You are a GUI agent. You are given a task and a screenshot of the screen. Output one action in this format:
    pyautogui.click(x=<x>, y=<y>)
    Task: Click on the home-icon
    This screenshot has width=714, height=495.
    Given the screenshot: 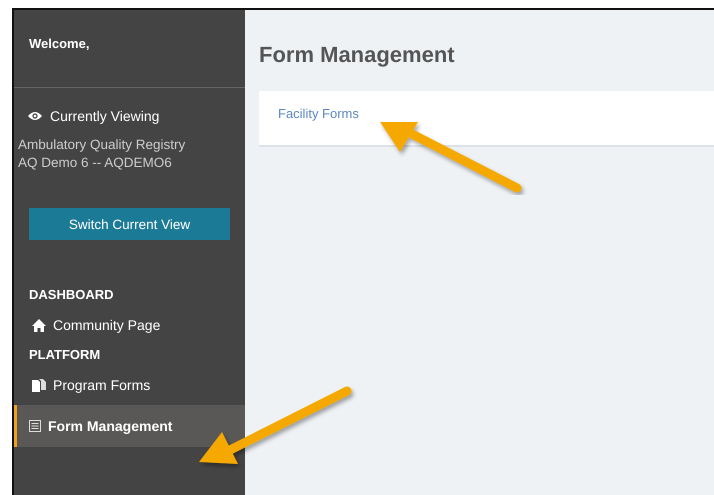 What is the action you would take?
    pyautogui.click(x=39, y=325)
    